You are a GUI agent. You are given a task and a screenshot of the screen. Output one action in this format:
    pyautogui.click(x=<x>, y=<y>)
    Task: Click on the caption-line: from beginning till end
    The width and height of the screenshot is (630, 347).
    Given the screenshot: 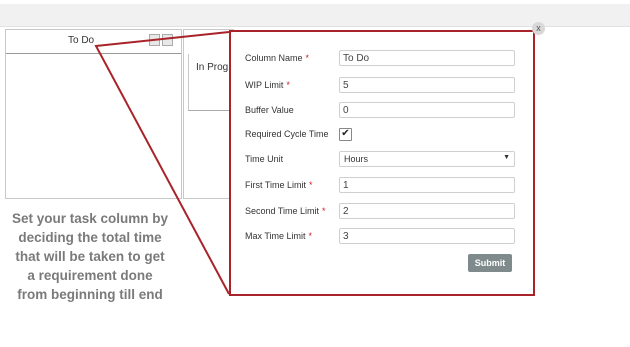 What is the action you would take?
    pyautogui.click(x=90, y=294)
    